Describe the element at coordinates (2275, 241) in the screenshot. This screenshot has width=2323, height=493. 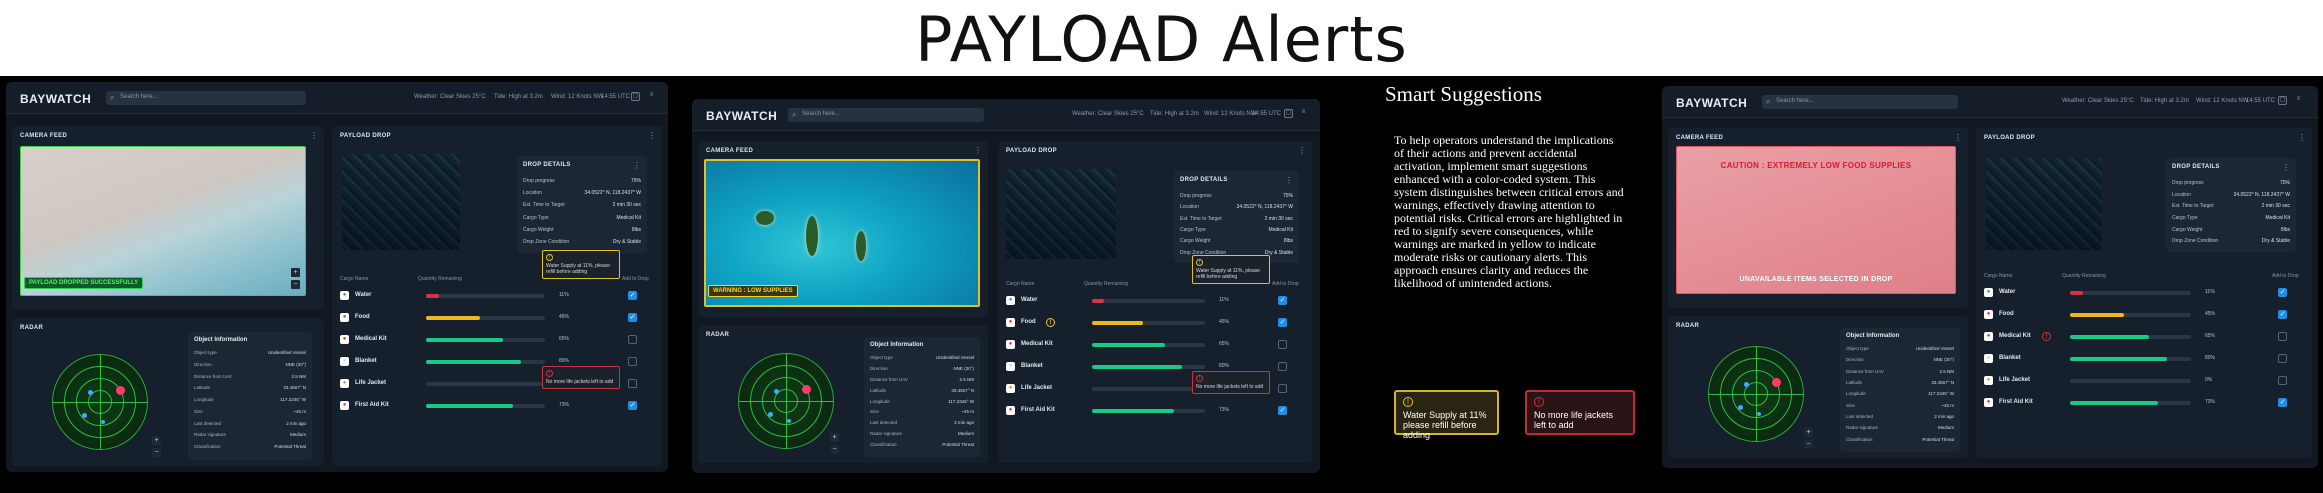
I see `detail-value: Dry & Stable` at that location.